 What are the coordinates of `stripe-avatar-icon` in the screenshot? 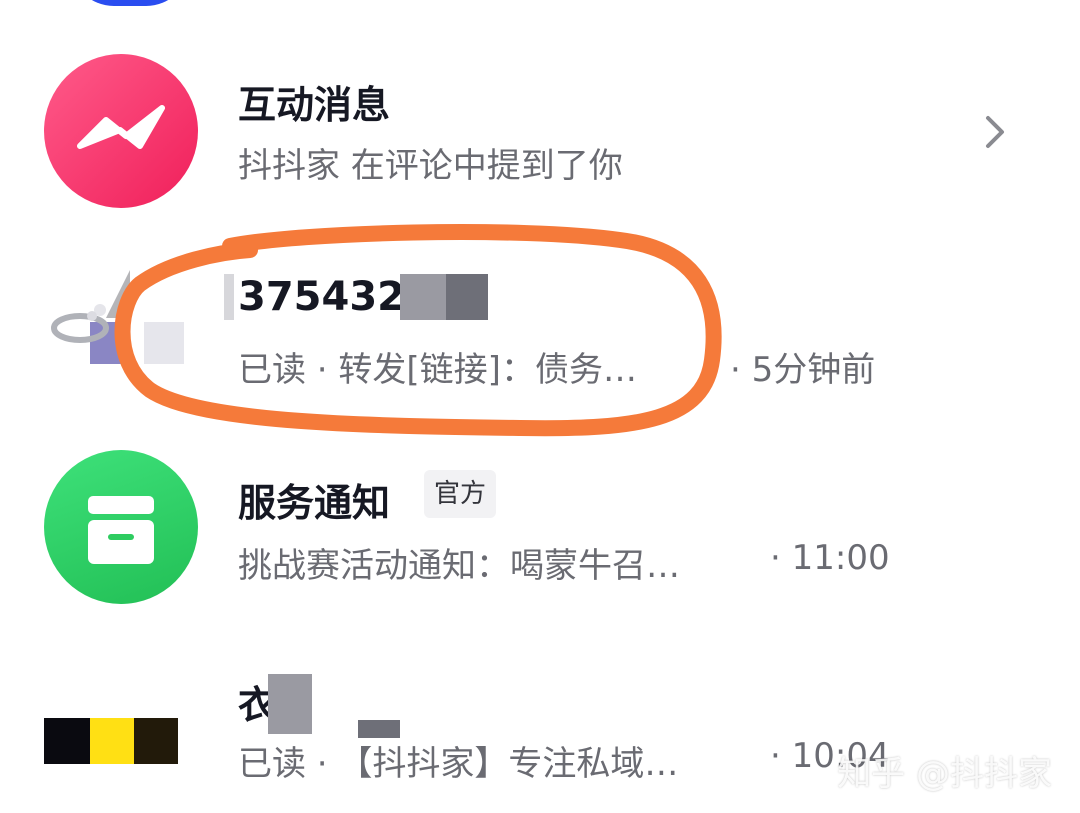 It's located at (111, 741).